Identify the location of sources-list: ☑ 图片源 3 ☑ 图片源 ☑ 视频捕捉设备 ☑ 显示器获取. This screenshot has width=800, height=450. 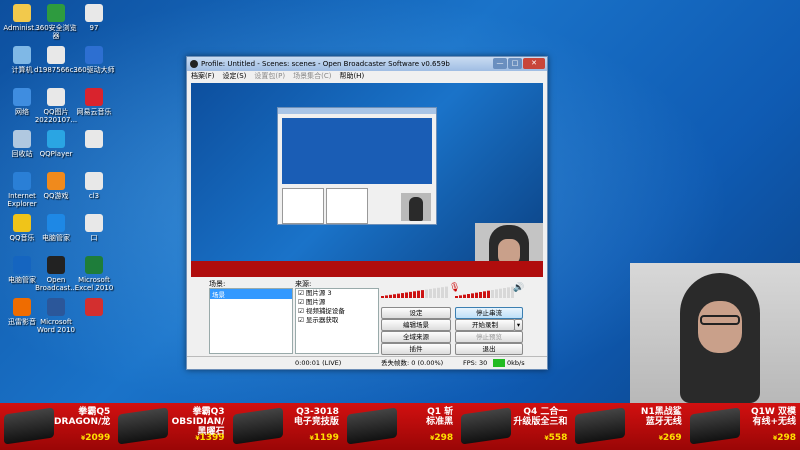
(337, 321).